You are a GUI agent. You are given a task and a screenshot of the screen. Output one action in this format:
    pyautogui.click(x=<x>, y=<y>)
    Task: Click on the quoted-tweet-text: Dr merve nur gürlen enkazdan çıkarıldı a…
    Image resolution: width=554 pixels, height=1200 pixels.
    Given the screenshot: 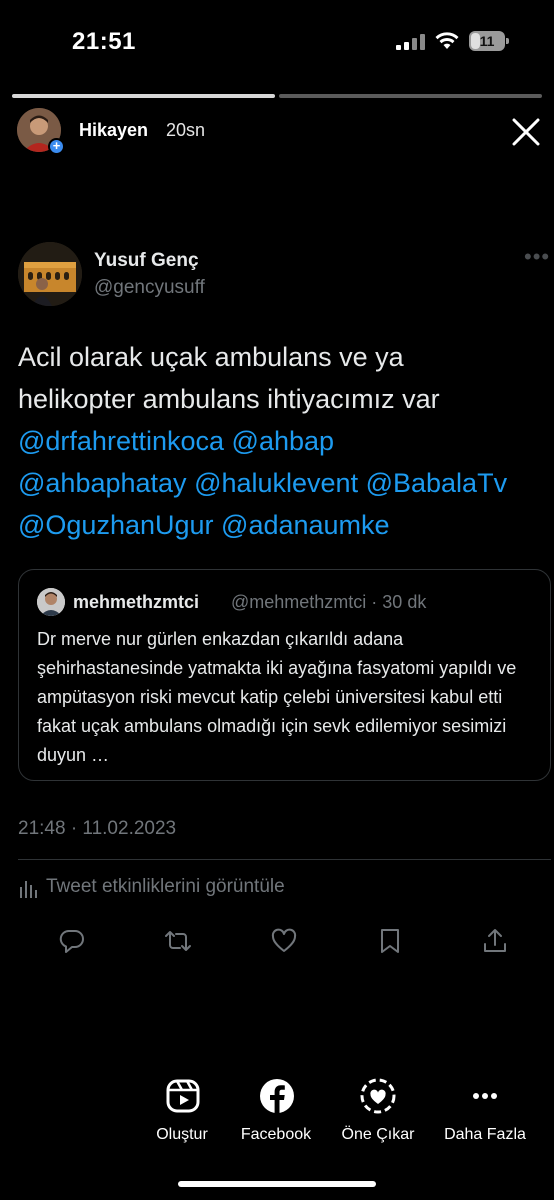 What is the action you would take?
    pyautogui.click(x=277, y=697)
    